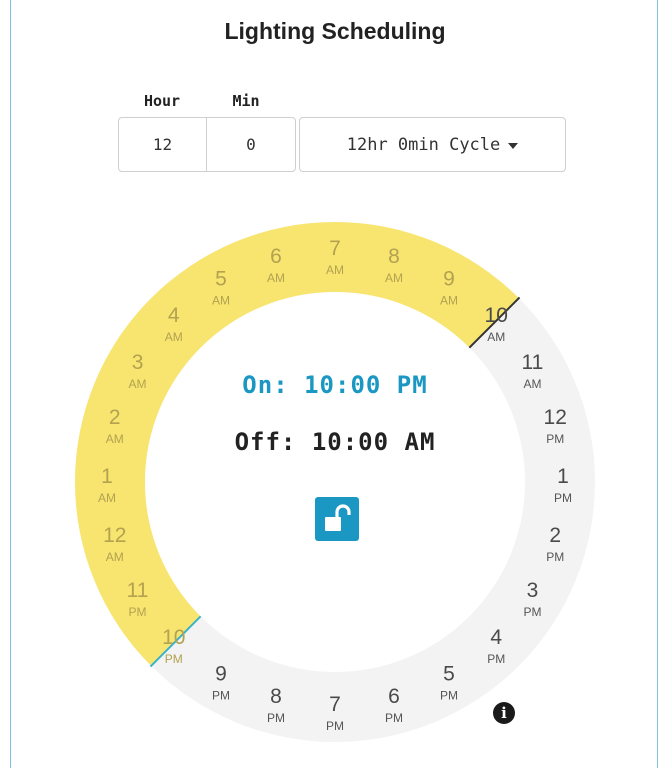 The height and width of the screenshot is (768, 670). Describe the element at coordinates (335, 385) in the screenshot. I see `on-time-text: On: 10:00 PM` at that location.